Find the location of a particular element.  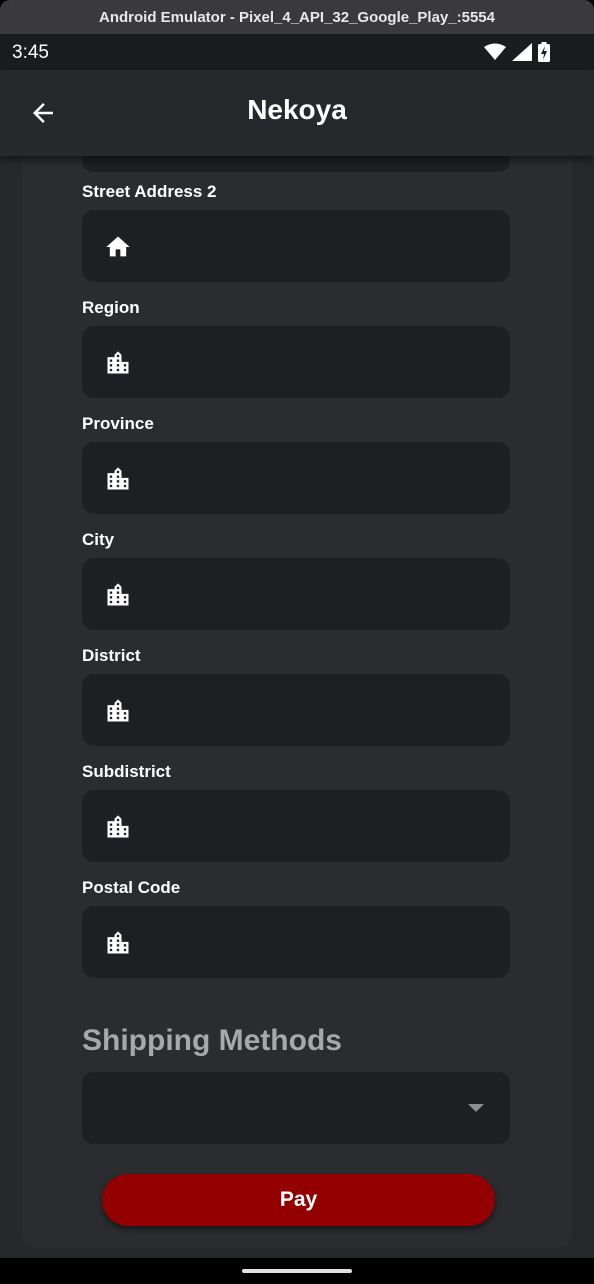

app-bar: Nekoya is located at coordinates (297, 113).